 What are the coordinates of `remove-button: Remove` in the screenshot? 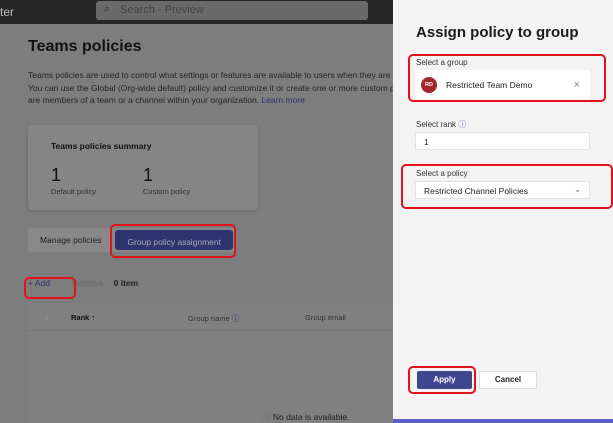 It's located at (88, 283).